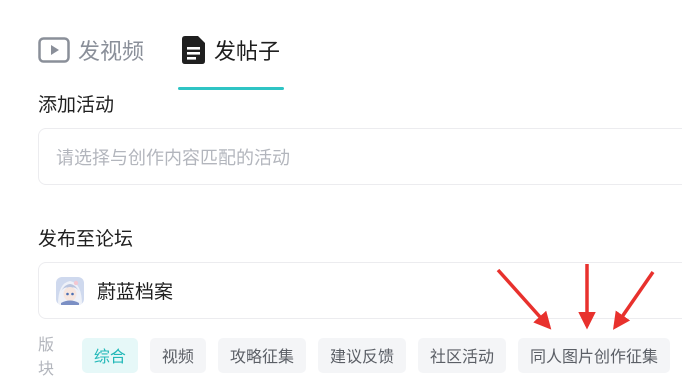  I want to click on add-activity-label: 添加活动, so click(76, 105).